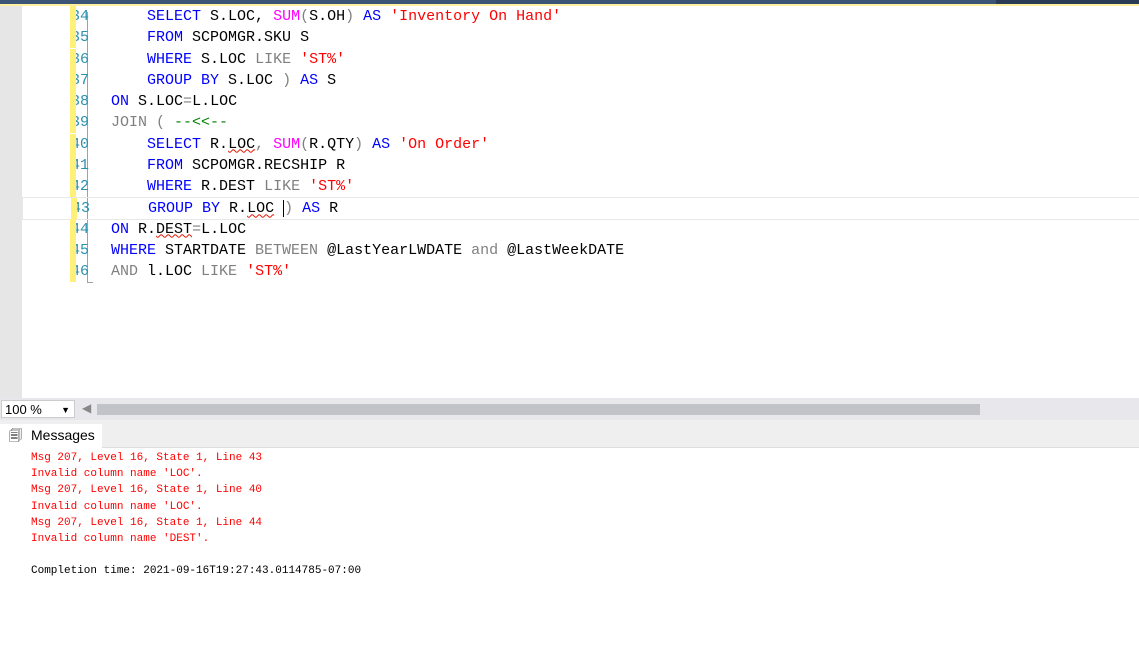 The width and height of the screenshot is (1139, 652). Describe the element at coordinates (580, 186) in the screenshot. I see `code-line: 42 WHERE R.DEST LIKE 'ST%'` at that location.